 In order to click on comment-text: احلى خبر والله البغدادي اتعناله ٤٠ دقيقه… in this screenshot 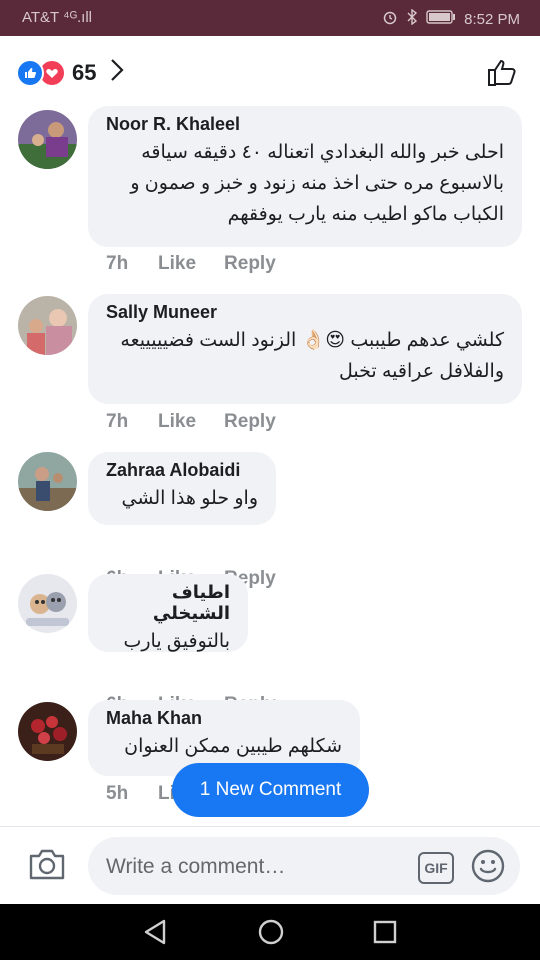, I will do `click(317, 183)`.